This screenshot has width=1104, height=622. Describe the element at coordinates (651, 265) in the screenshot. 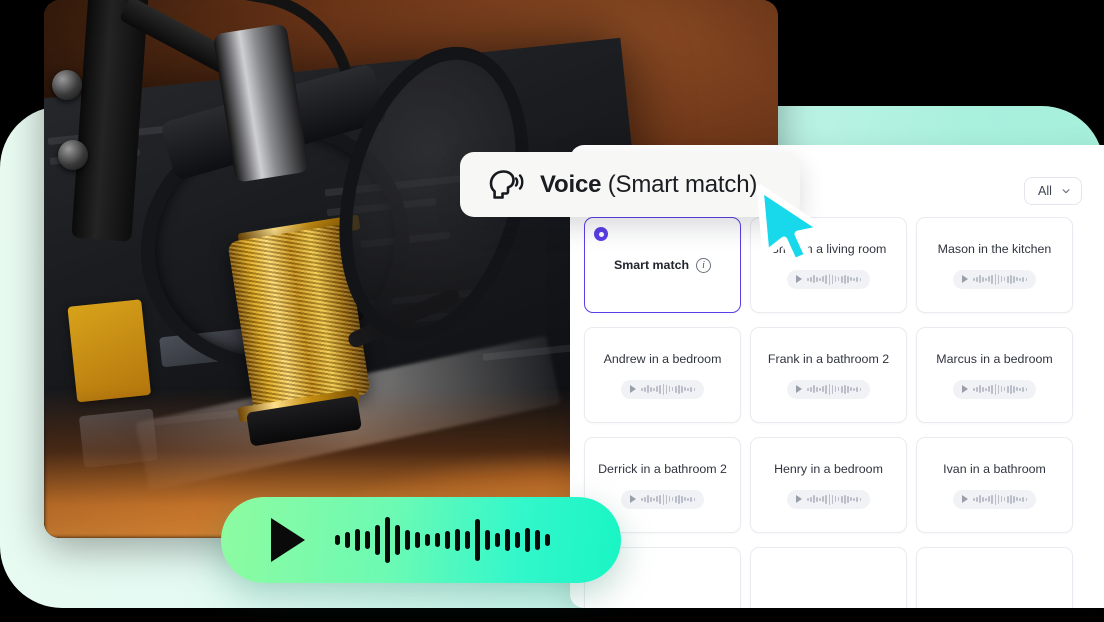

I see `smart-match-label: Smart match` at that location.